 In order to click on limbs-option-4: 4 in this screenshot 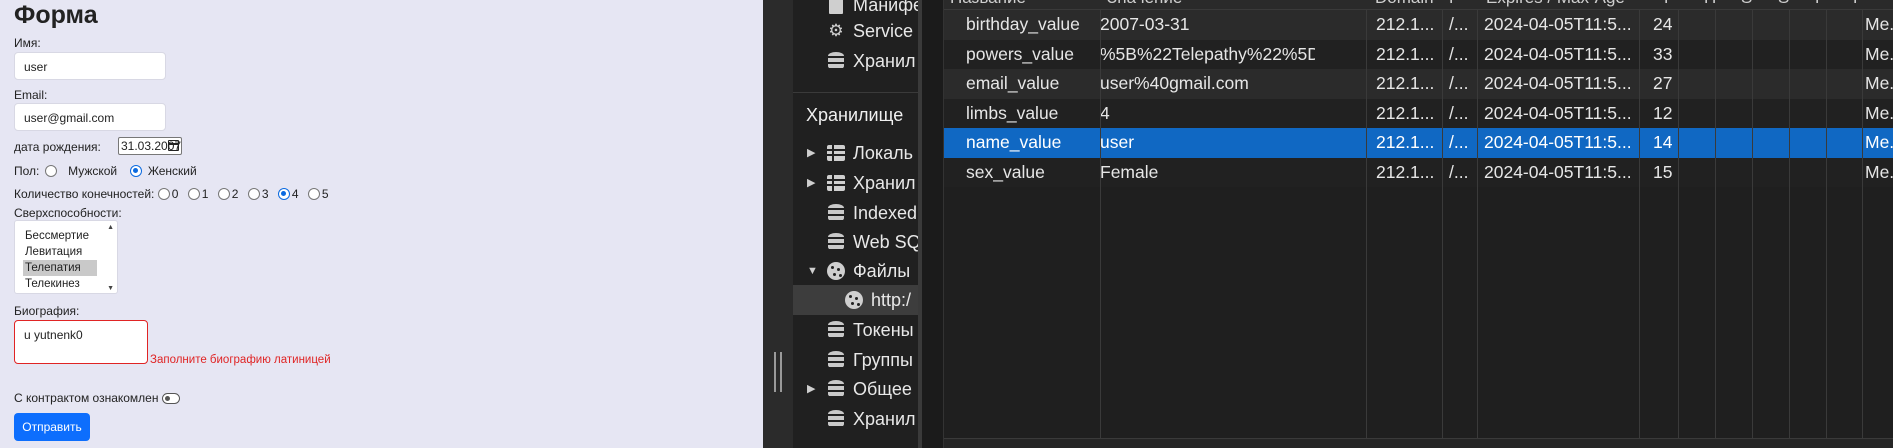, I will do `click(295, 194)`.